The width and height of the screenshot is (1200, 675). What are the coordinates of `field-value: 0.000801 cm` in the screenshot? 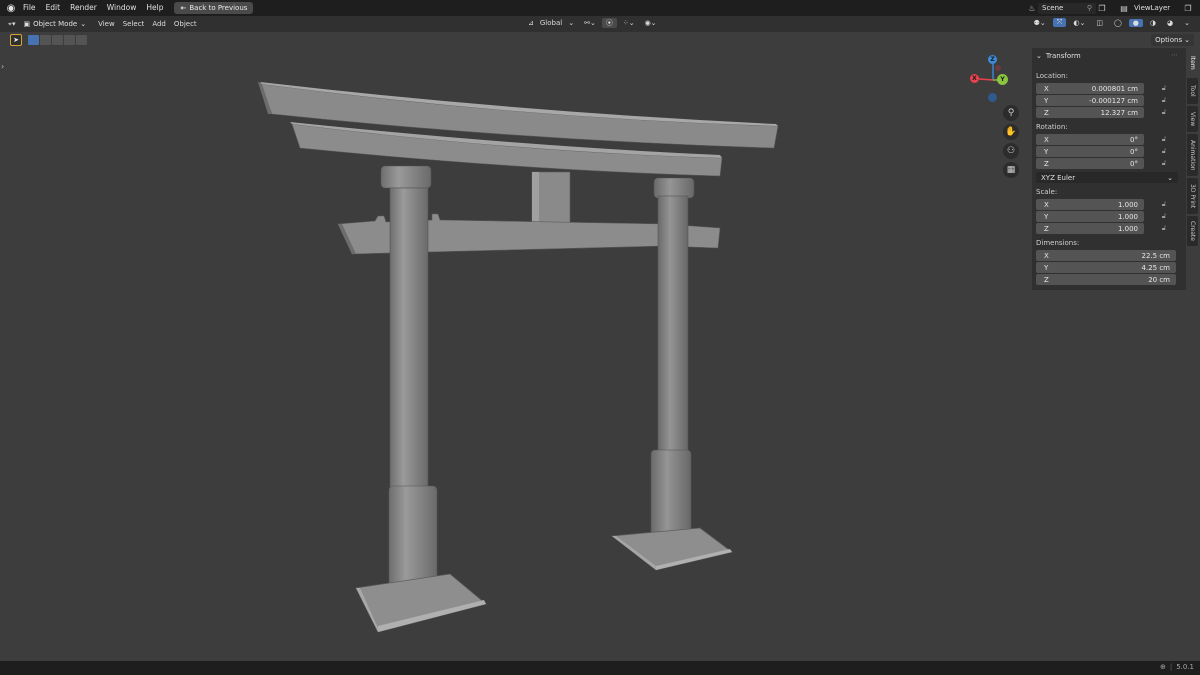 It's located at (1114, 88).